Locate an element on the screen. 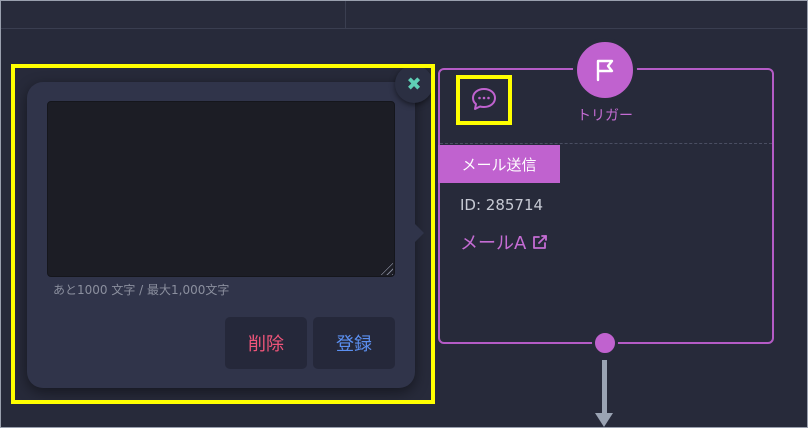 This screenshot has width=808, height=428. comment-icon is located at coordinates (484, 99).